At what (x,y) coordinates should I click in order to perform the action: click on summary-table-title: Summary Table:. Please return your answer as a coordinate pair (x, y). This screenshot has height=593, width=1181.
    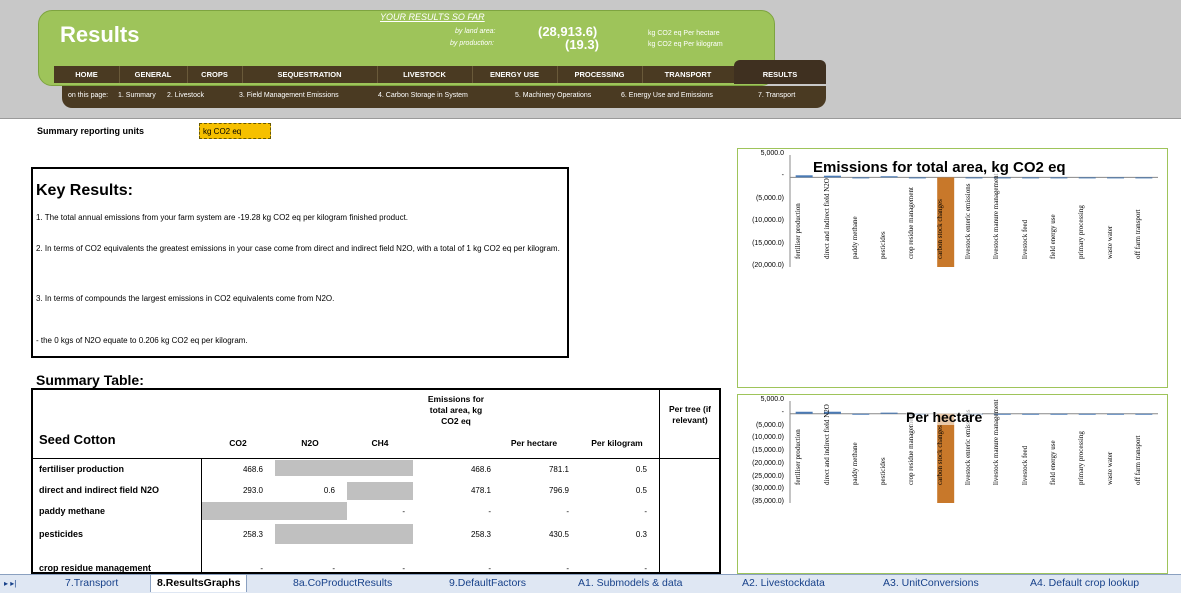
    Looking at the image, I should click on (90, 380).